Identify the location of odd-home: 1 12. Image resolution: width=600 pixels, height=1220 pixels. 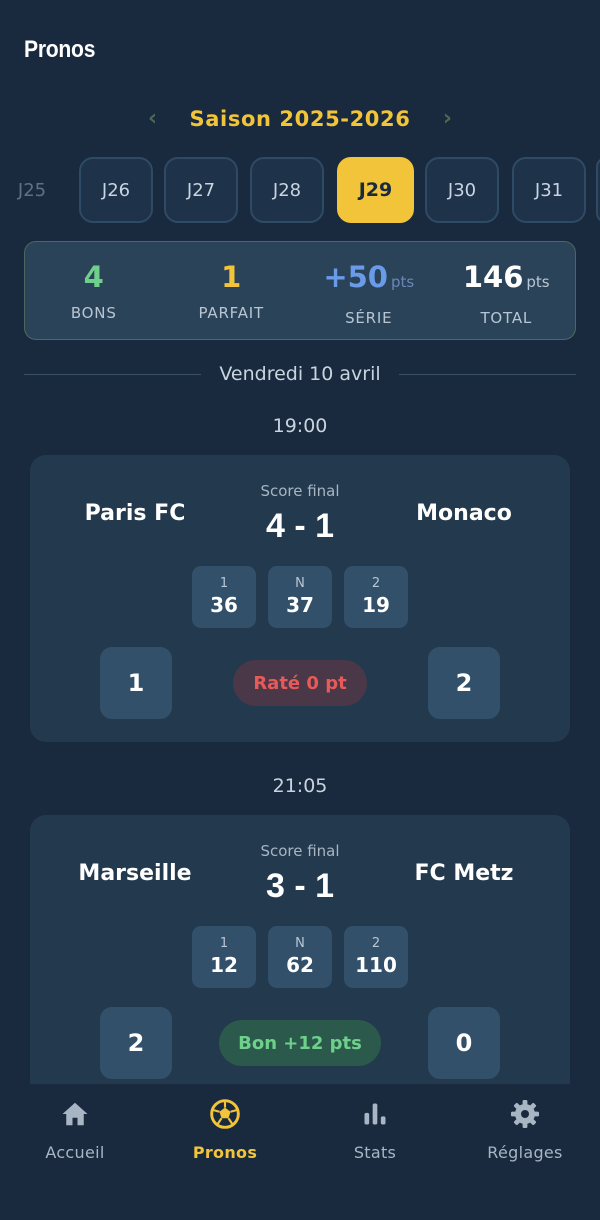
(224, 957).